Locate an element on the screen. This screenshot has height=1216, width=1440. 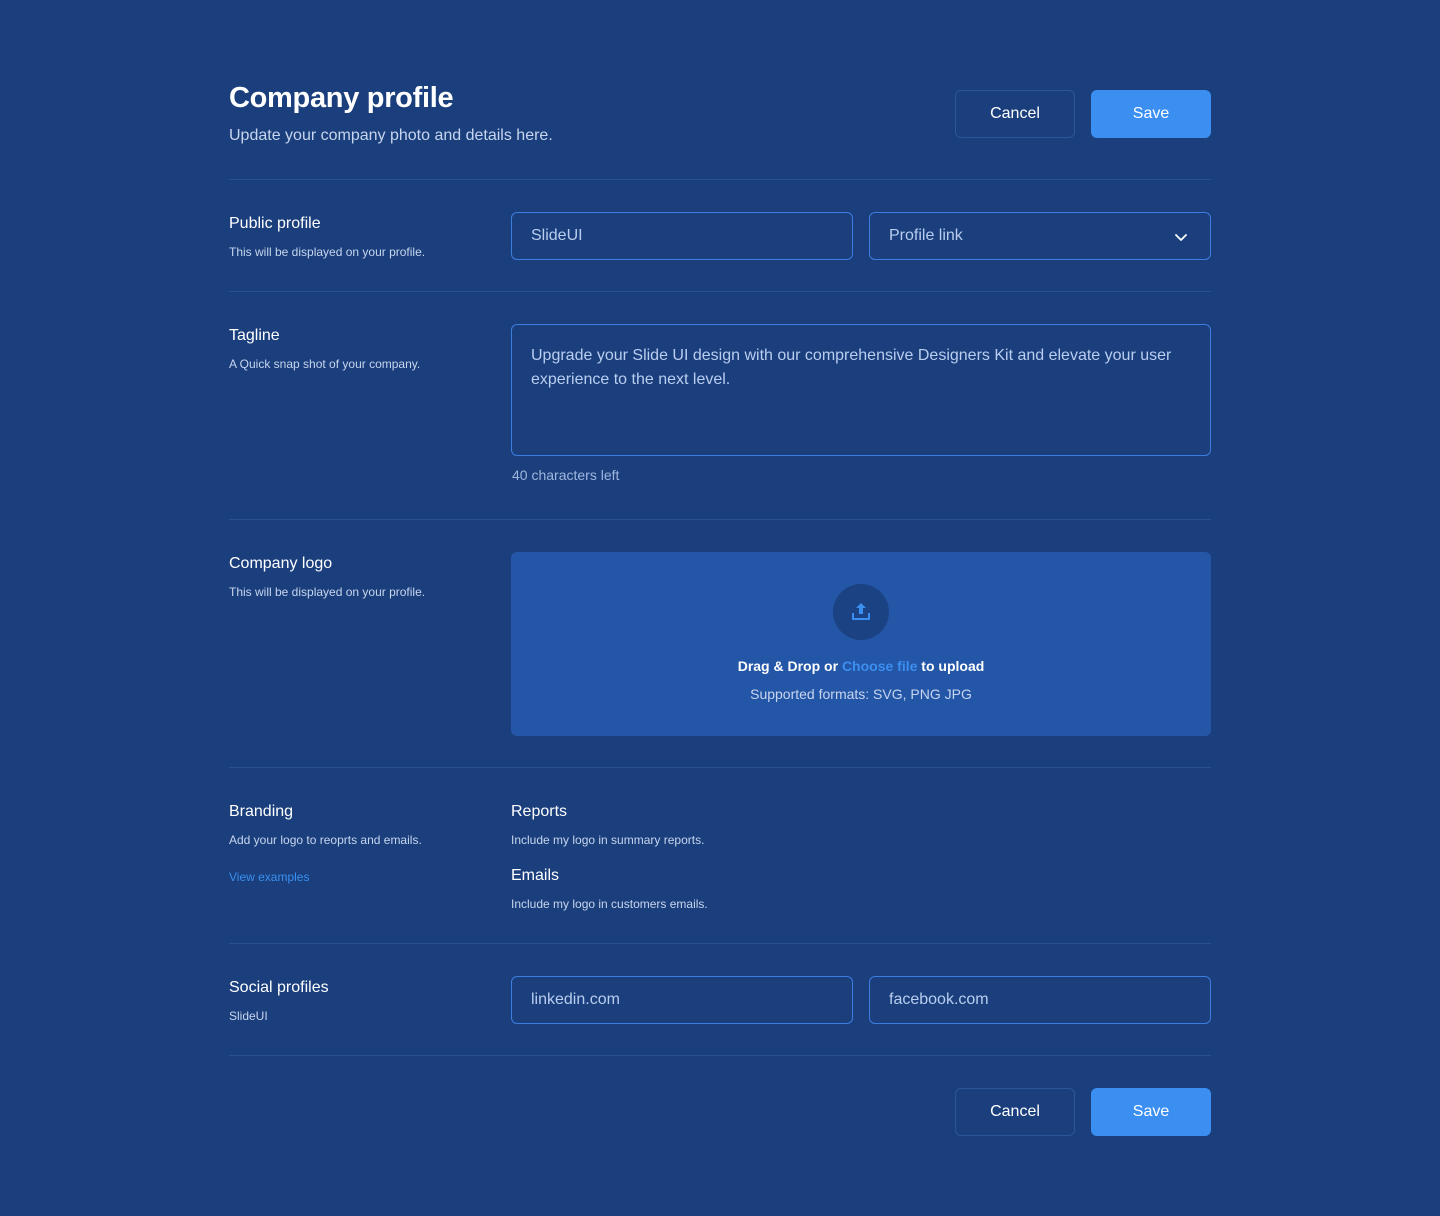
cancel-button: Cancel is located at coordinates (1015, 114).